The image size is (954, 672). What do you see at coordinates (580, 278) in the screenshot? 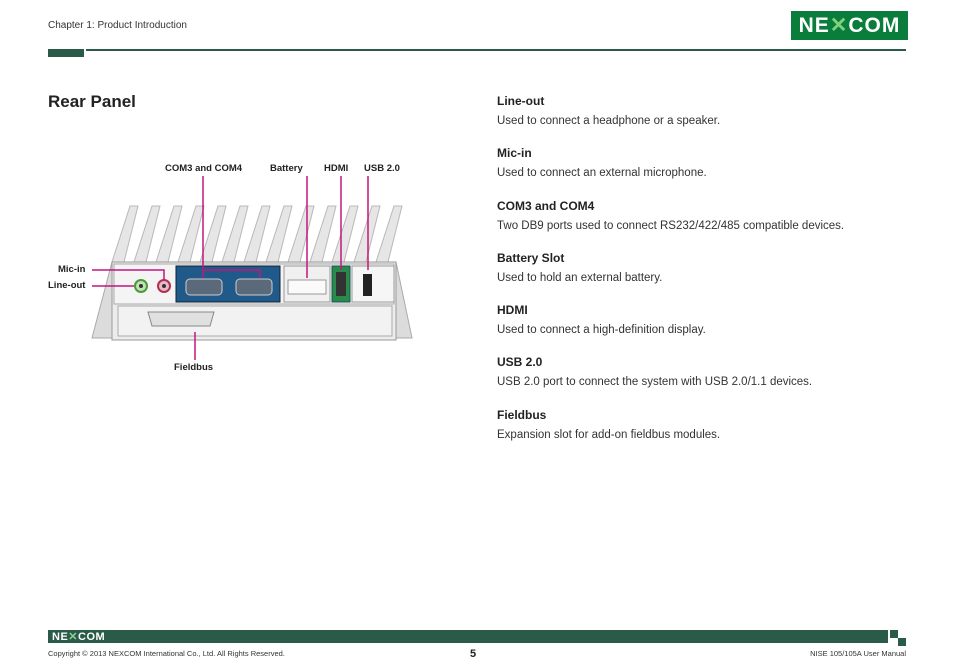
I see `item-desc: Used to hold an external battery.` at bounding box center [580, 278].